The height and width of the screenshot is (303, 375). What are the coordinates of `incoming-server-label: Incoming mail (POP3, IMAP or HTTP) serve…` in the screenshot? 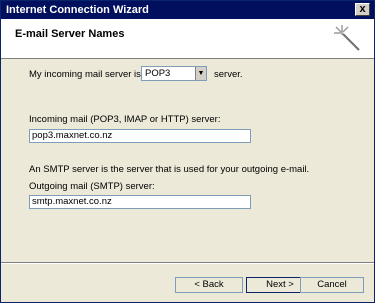 It's located at (125, 119).